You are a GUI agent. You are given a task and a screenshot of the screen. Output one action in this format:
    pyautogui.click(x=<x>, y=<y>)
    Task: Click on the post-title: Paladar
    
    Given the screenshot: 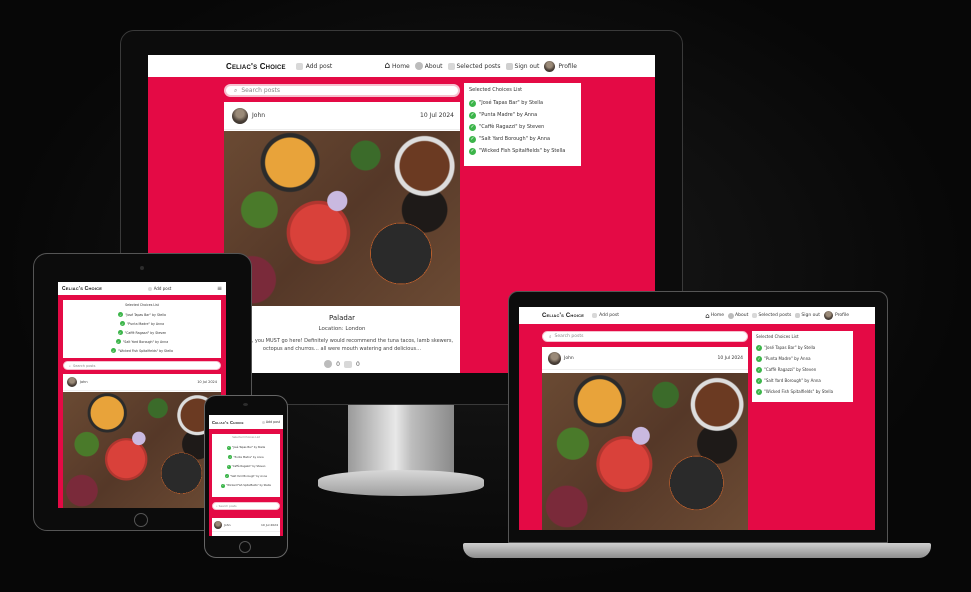 What is the action you would take?
    pyautogui.click(x=342, y=318)
    